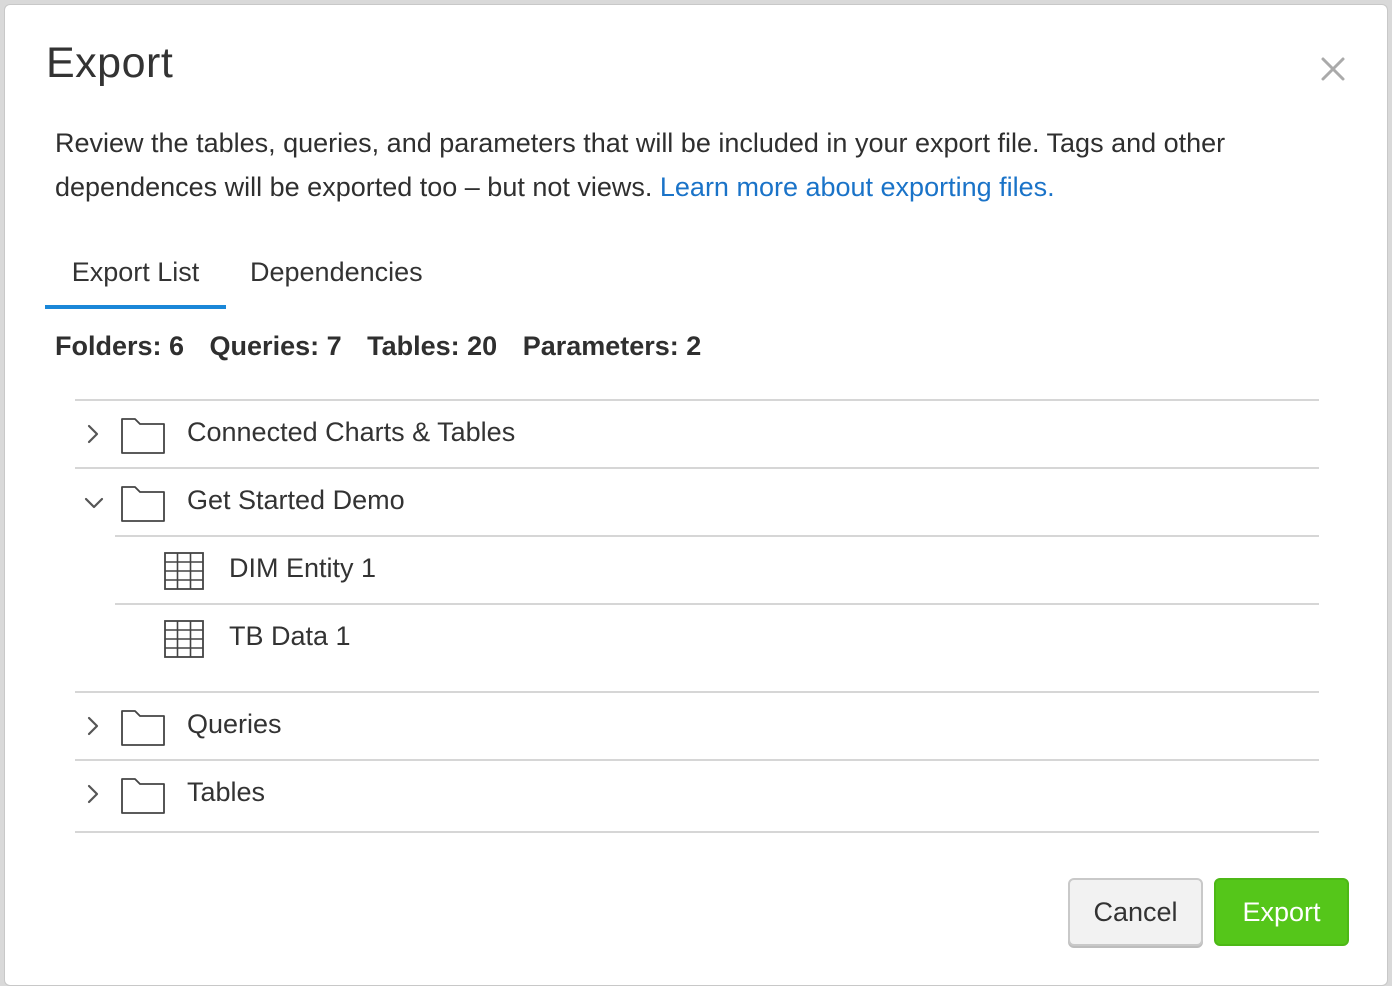  I want to click on tree-row-dim-entity-1: DIM Entity 1, so click(717, 569).